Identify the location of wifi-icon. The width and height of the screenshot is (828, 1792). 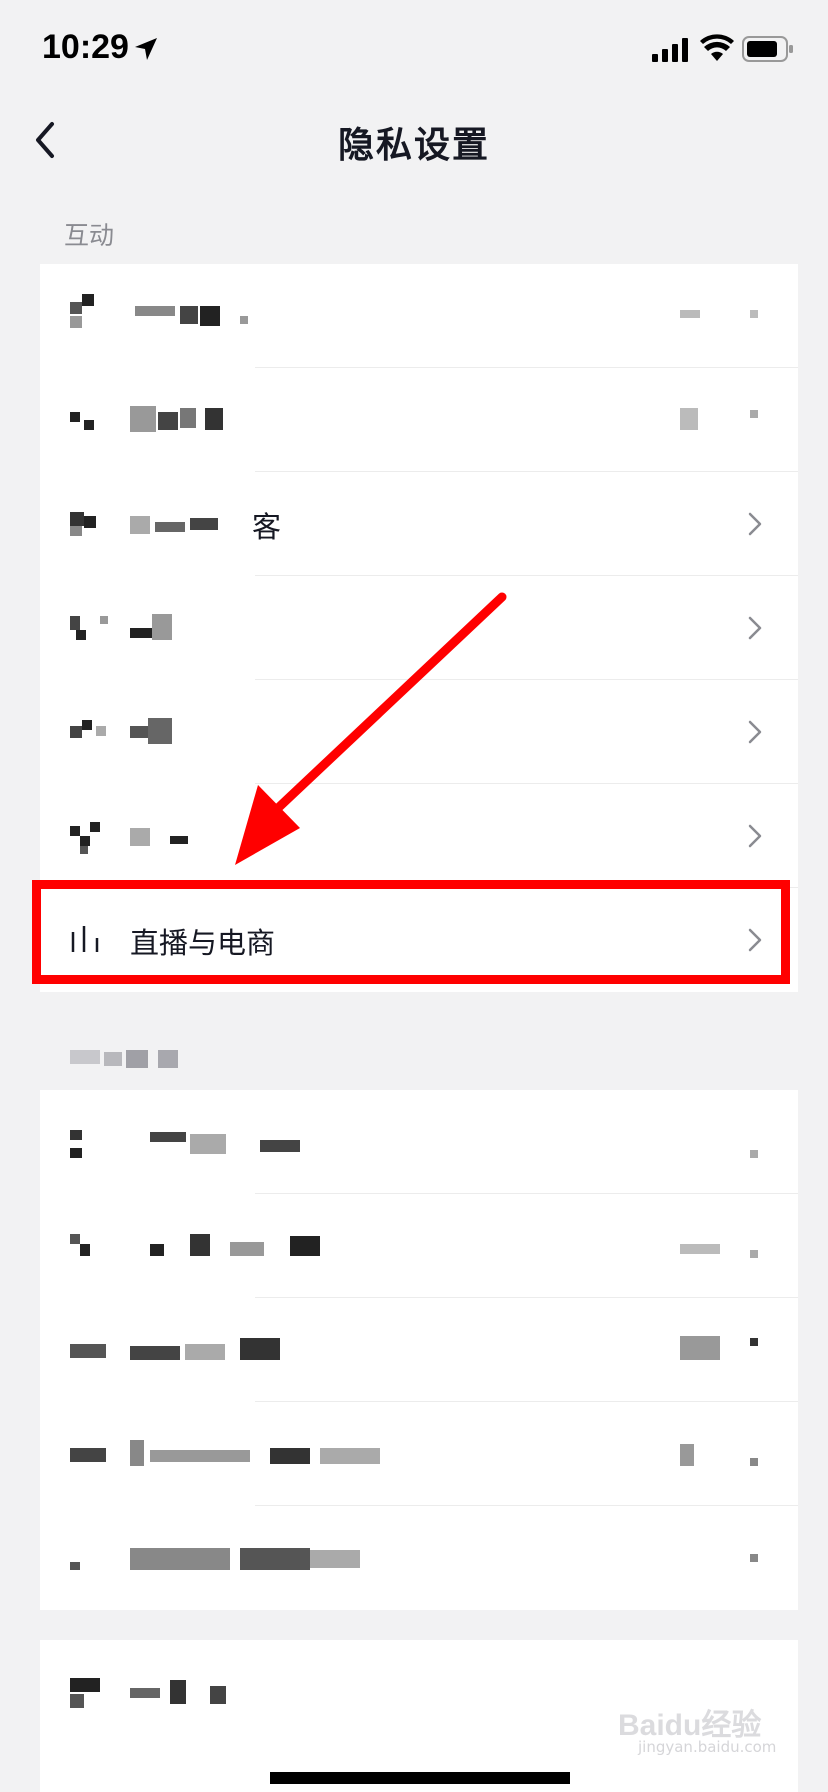
(717, 47).